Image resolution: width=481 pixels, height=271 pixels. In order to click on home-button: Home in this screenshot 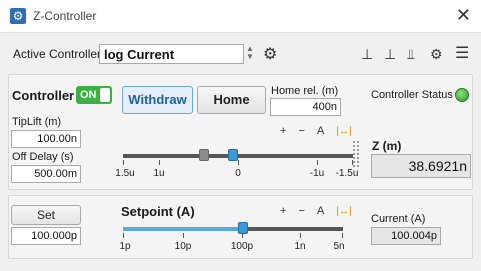, I will do `click(231, 100)`.